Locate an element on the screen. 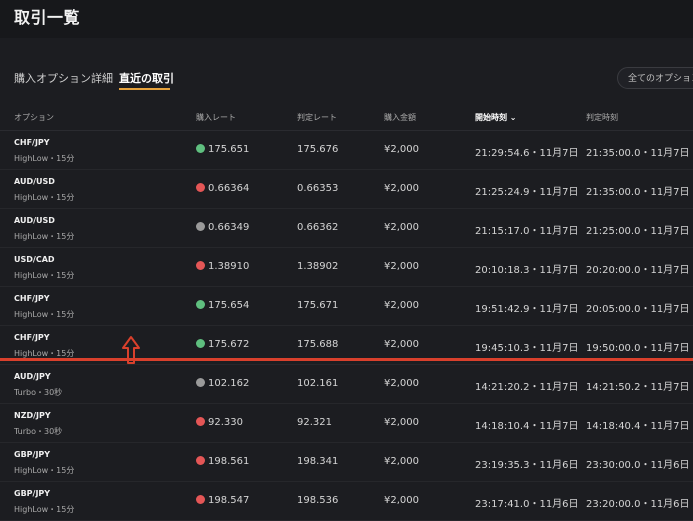 The image size is (693, 521). purchase-rate-cell: 175.654 is located at coordinates (222, 305).